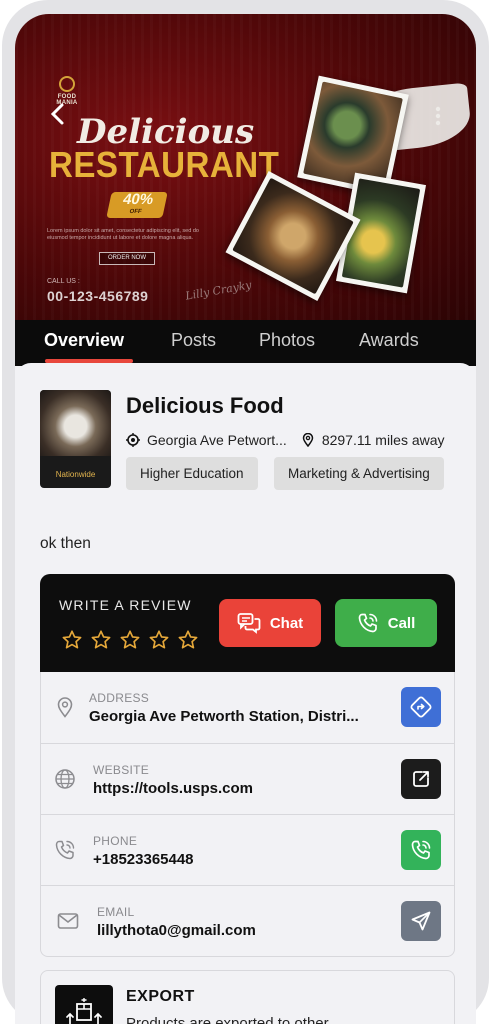 This screenshot has height=1024, width=491. What do you see at coordinates (75, 439) in the screenshot?
I see `business-thumbnail: Nationwide` at bounding box center [75, 439].